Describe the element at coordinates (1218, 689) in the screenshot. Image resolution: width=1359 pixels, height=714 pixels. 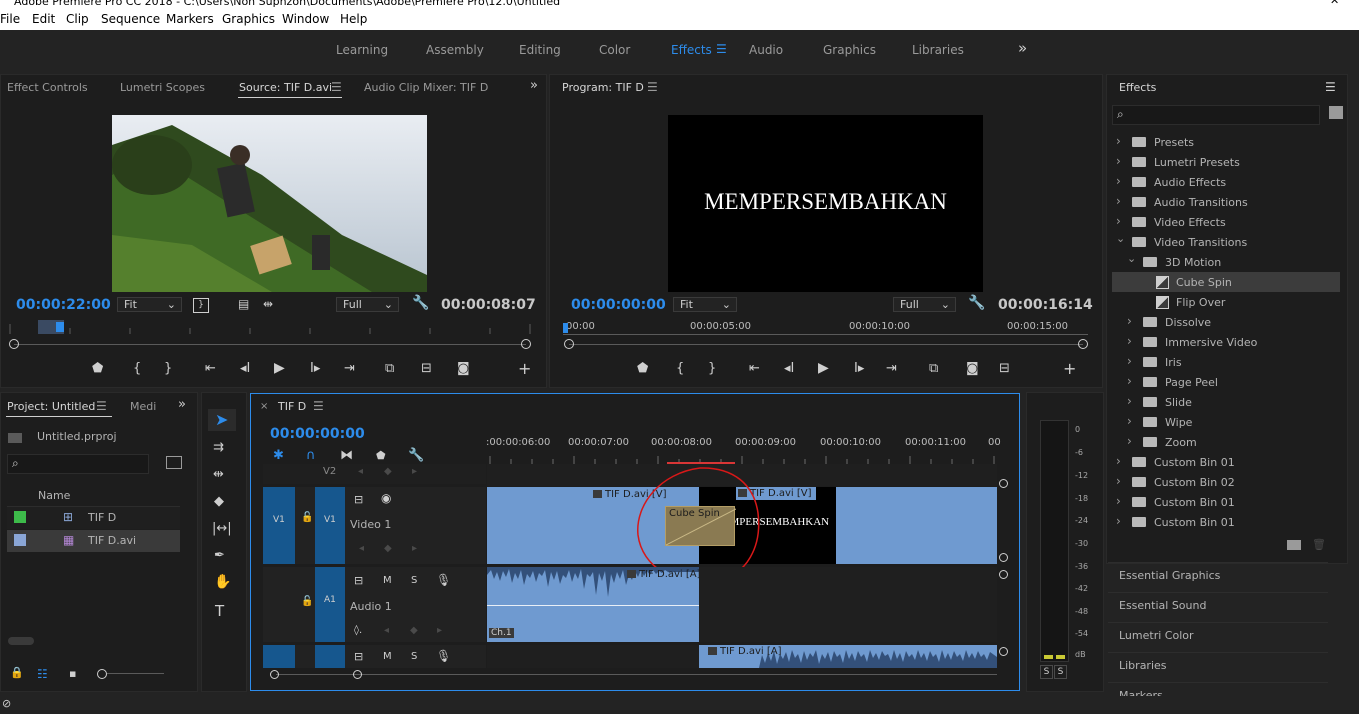
I see `markers-panel: Markers` at that location.